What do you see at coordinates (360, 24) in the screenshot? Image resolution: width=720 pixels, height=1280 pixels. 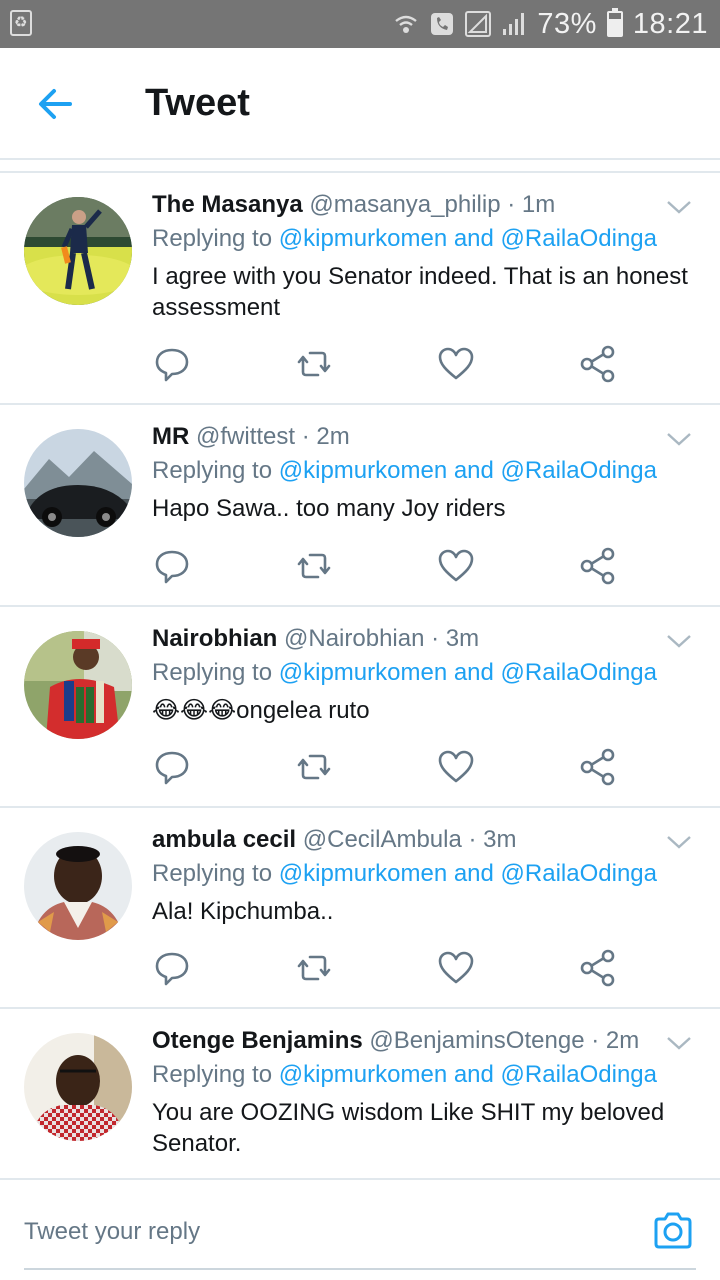 I see `status-bar: 73% 18:21` at bounding box center [360, 24].